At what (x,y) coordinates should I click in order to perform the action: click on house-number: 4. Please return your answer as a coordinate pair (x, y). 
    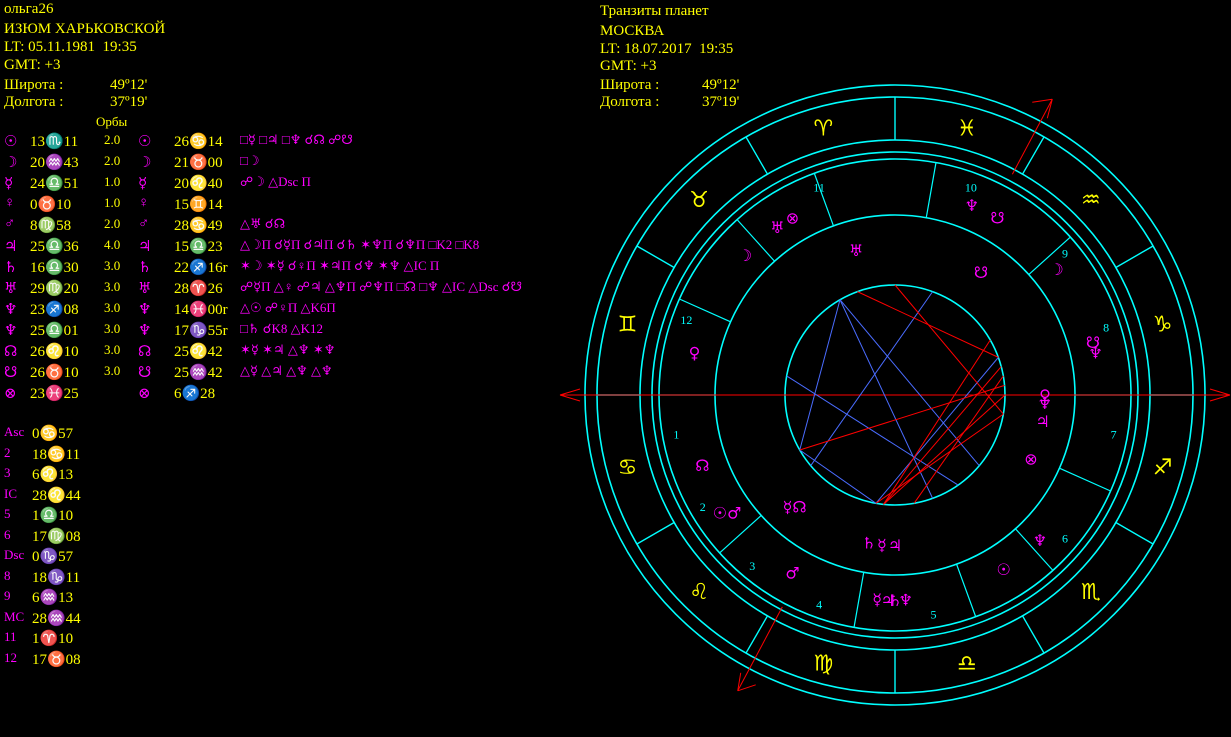
    Looking at the image, I should click on (819, 605).